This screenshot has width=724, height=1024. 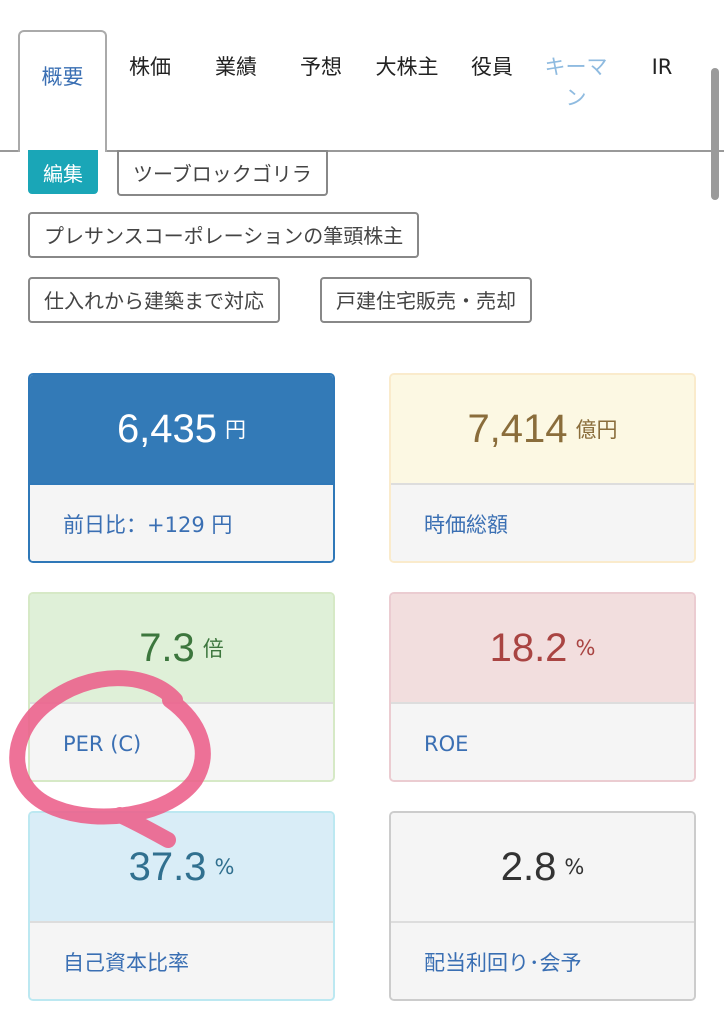 I want to click on dividend-yield-unit: %, so click(x=574, y=867).